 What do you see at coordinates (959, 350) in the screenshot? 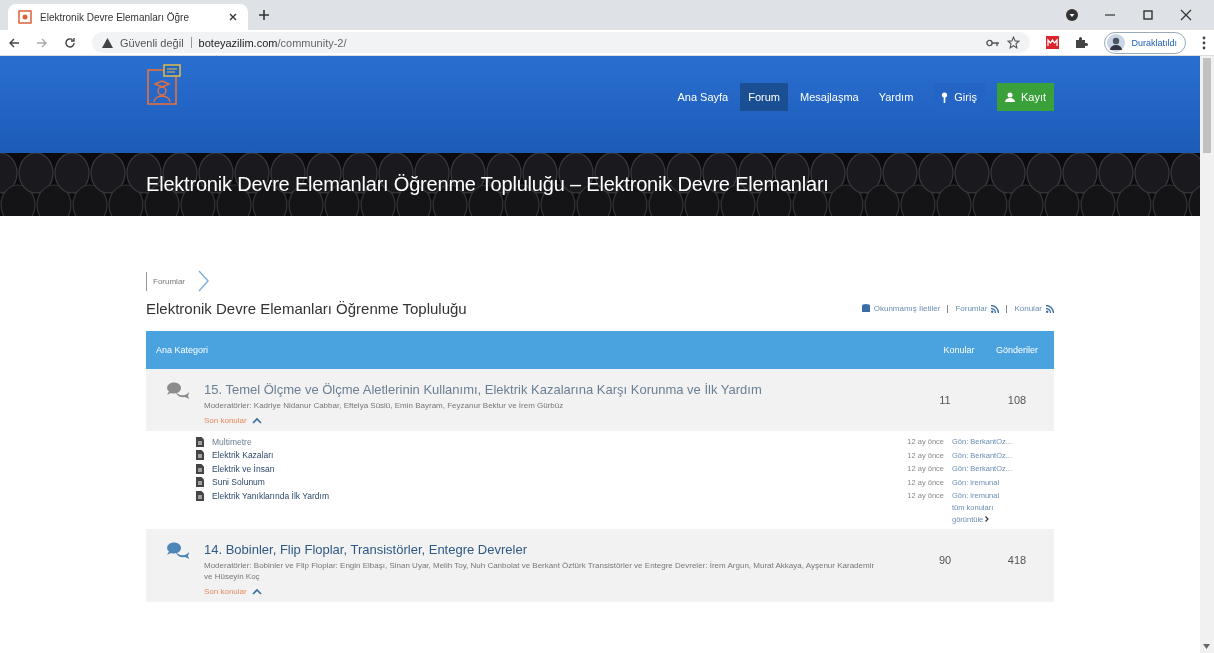
I see `column-header: Konular` at bounding box center [959, 350].